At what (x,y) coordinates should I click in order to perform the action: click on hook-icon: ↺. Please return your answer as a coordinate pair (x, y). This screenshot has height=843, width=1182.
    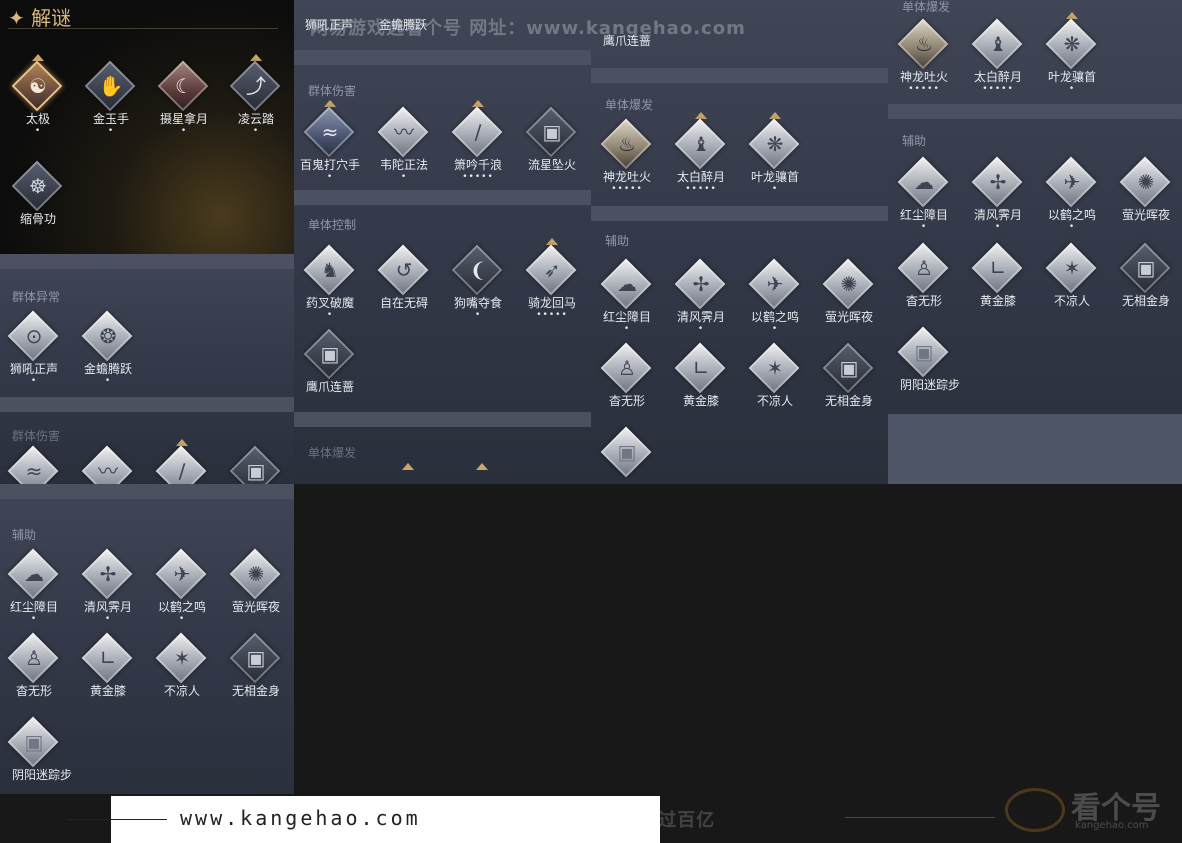
    Looking at the image, I should click on (404, 270).